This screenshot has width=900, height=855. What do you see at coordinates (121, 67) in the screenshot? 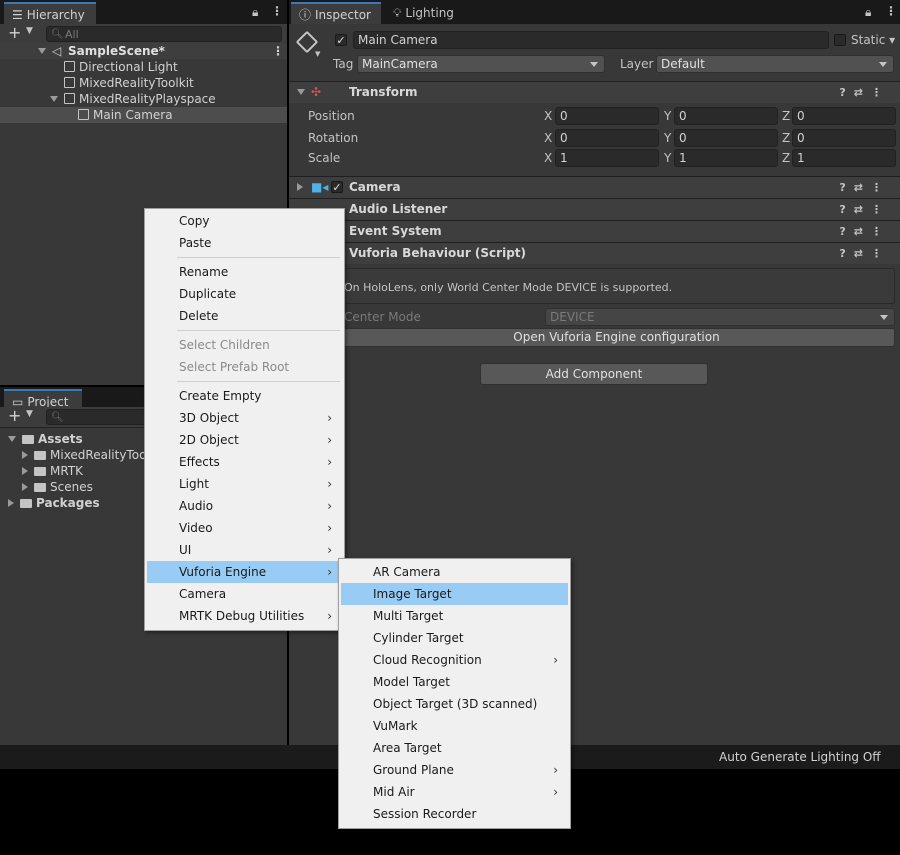
I see `hierarchy-item: Directional Light` at bounding box center [121, 67].